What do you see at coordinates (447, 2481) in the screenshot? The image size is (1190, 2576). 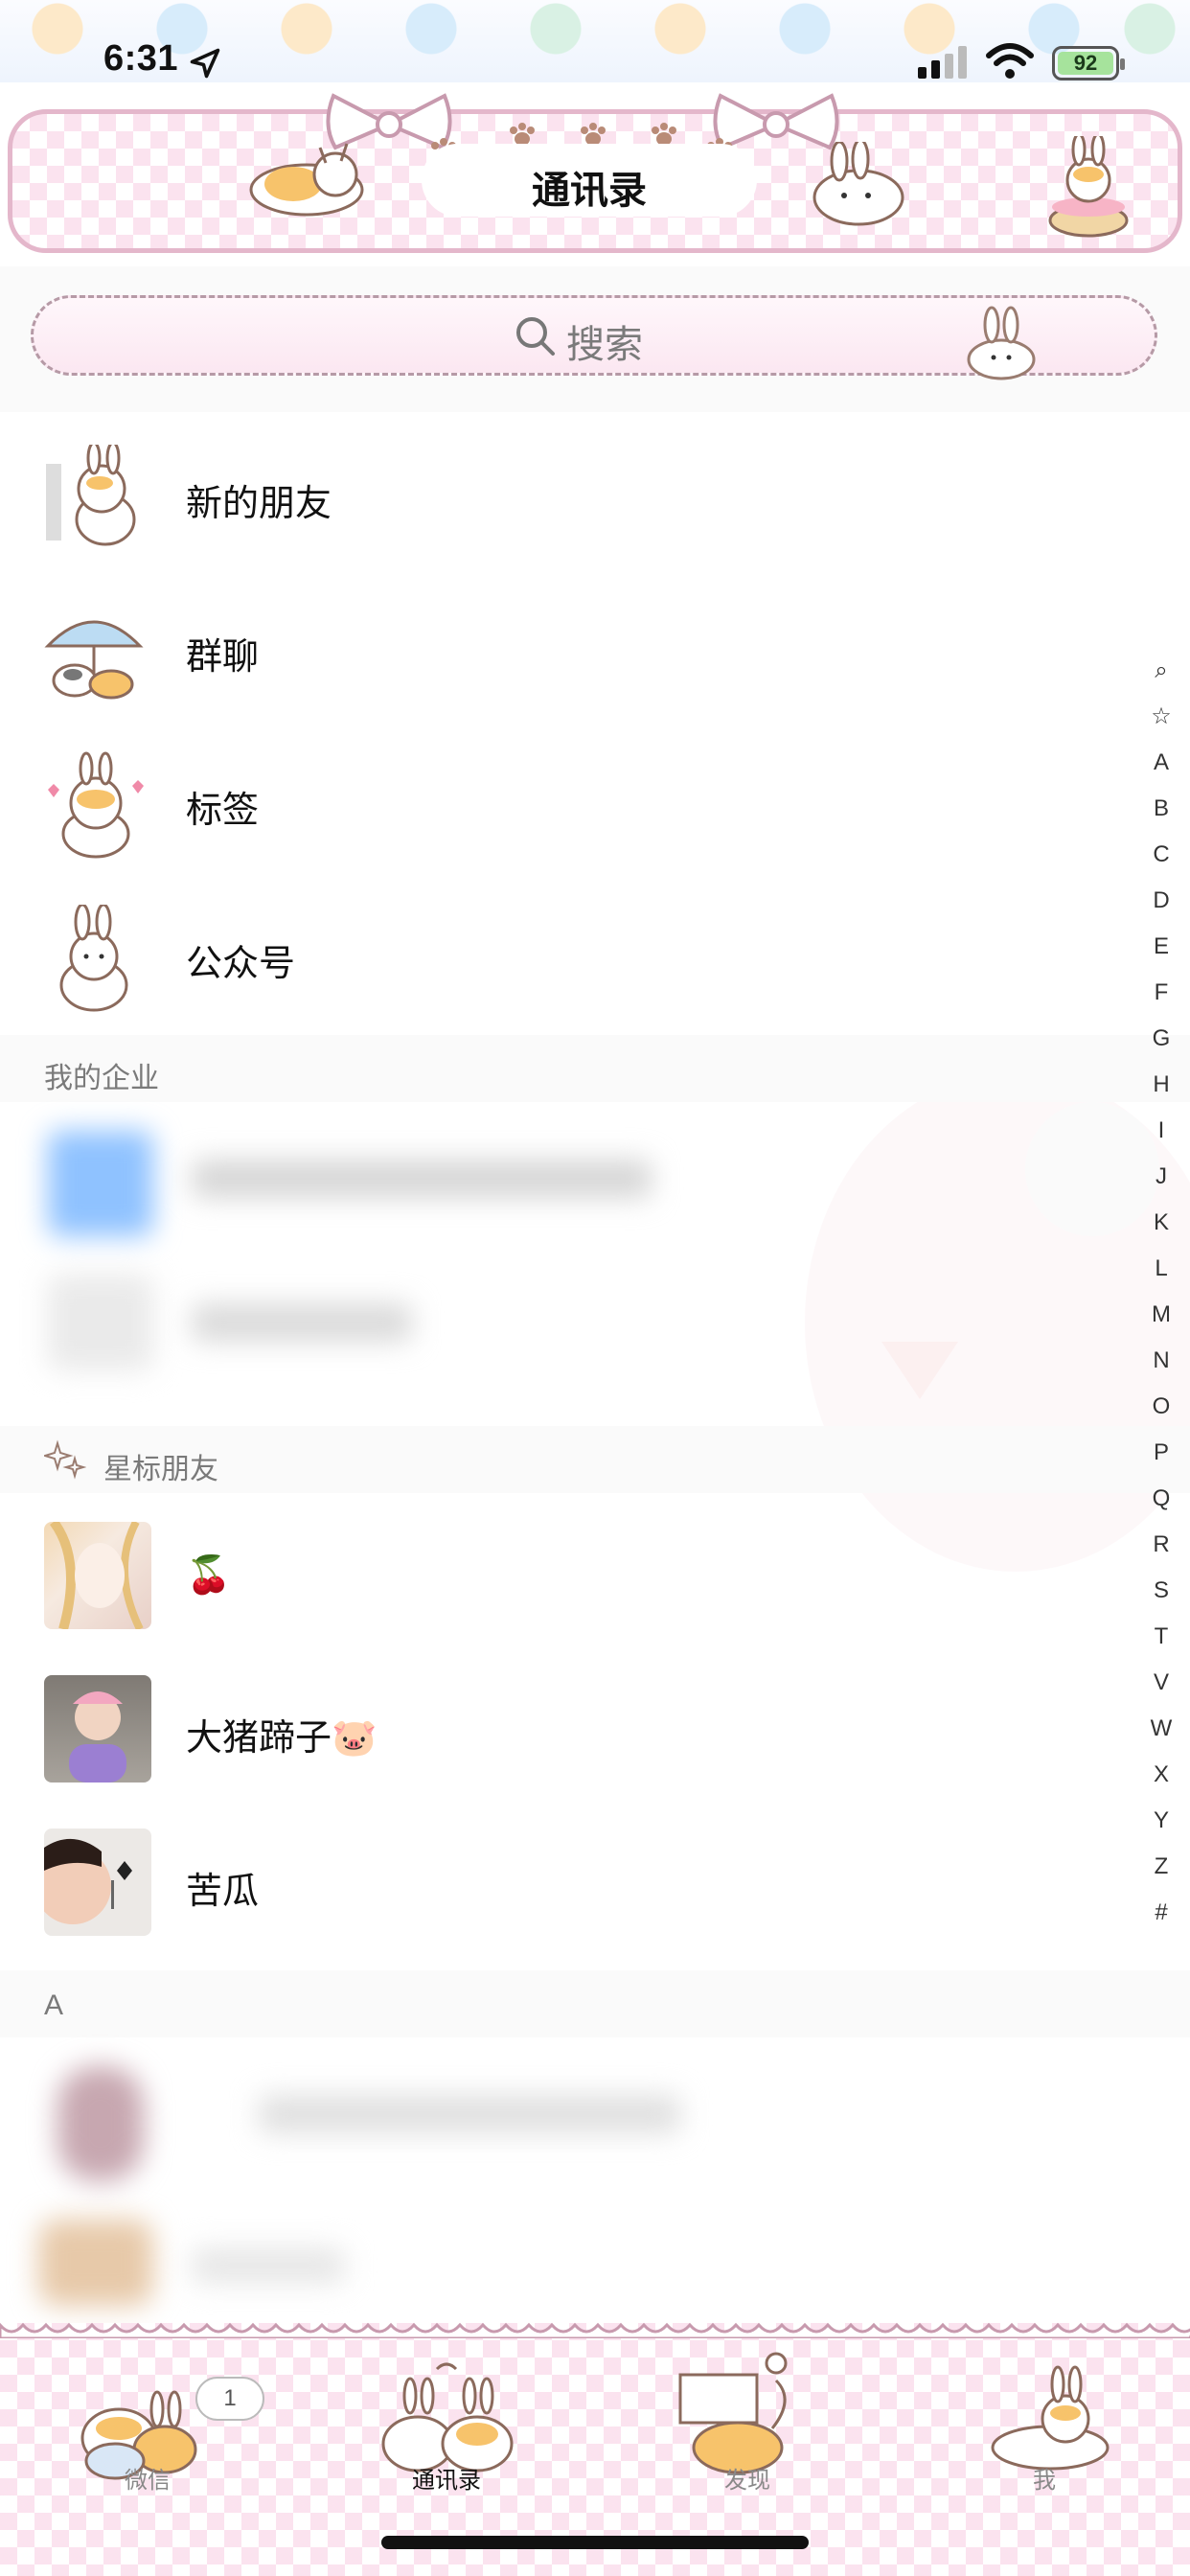 I see `tab-label: 通讯录` at bounding box center [447, 2481].